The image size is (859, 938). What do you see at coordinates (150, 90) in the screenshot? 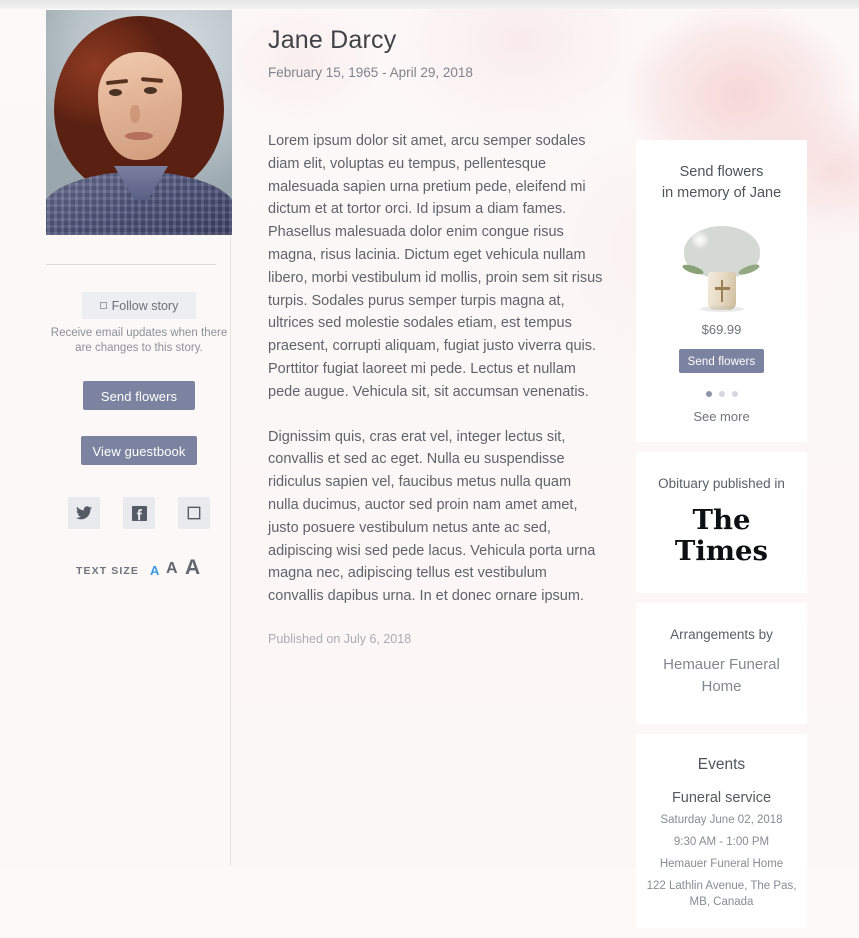
I see `portrait-eye-right` at bounding box center [150, 90].